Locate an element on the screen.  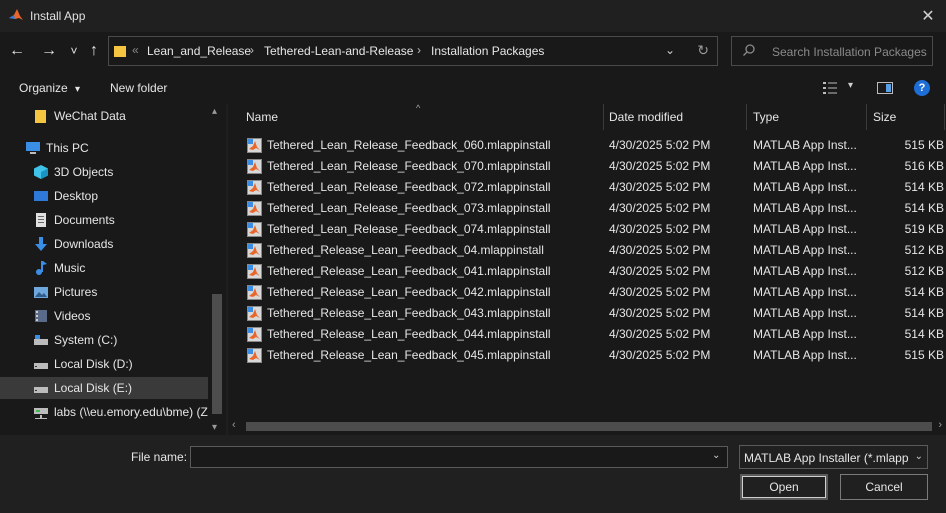
scroll-left-icon: ‹ is located at coordinates (234, 425).